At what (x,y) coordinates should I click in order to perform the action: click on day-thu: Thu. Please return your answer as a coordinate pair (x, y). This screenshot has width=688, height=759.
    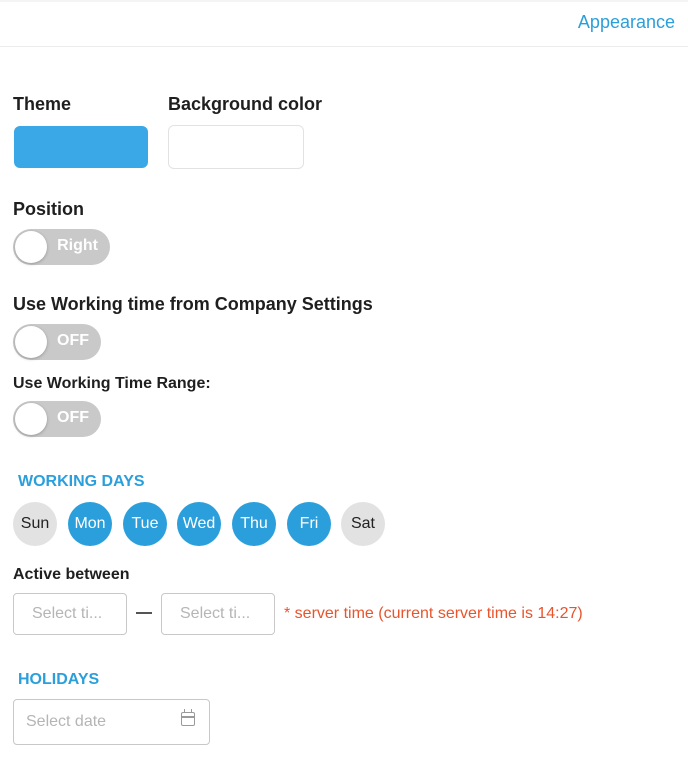
    Looking at the image, I should click on (254, 524).